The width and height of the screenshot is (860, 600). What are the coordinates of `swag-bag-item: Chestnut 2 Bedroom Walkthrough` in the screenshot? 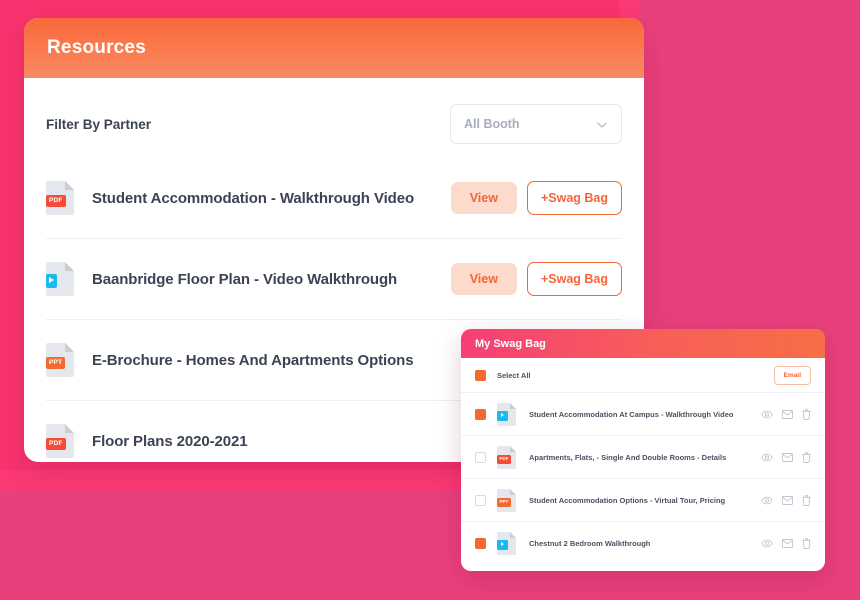 It's located at (643, 543).